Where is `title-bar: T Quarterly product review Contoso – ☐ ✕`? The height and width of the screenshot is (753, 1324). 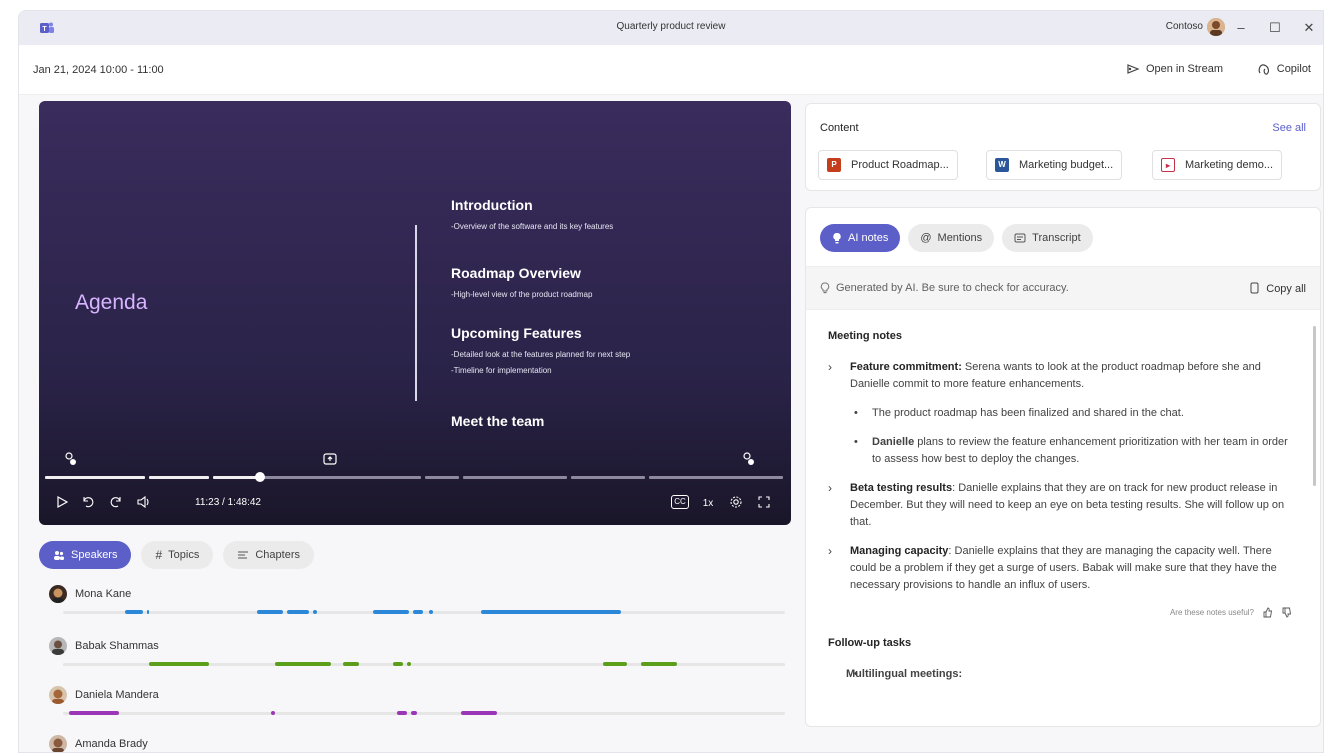
title-bar: T Quarterly product review Contoso – ☐ ✕ is located at coordinates (671, 28).